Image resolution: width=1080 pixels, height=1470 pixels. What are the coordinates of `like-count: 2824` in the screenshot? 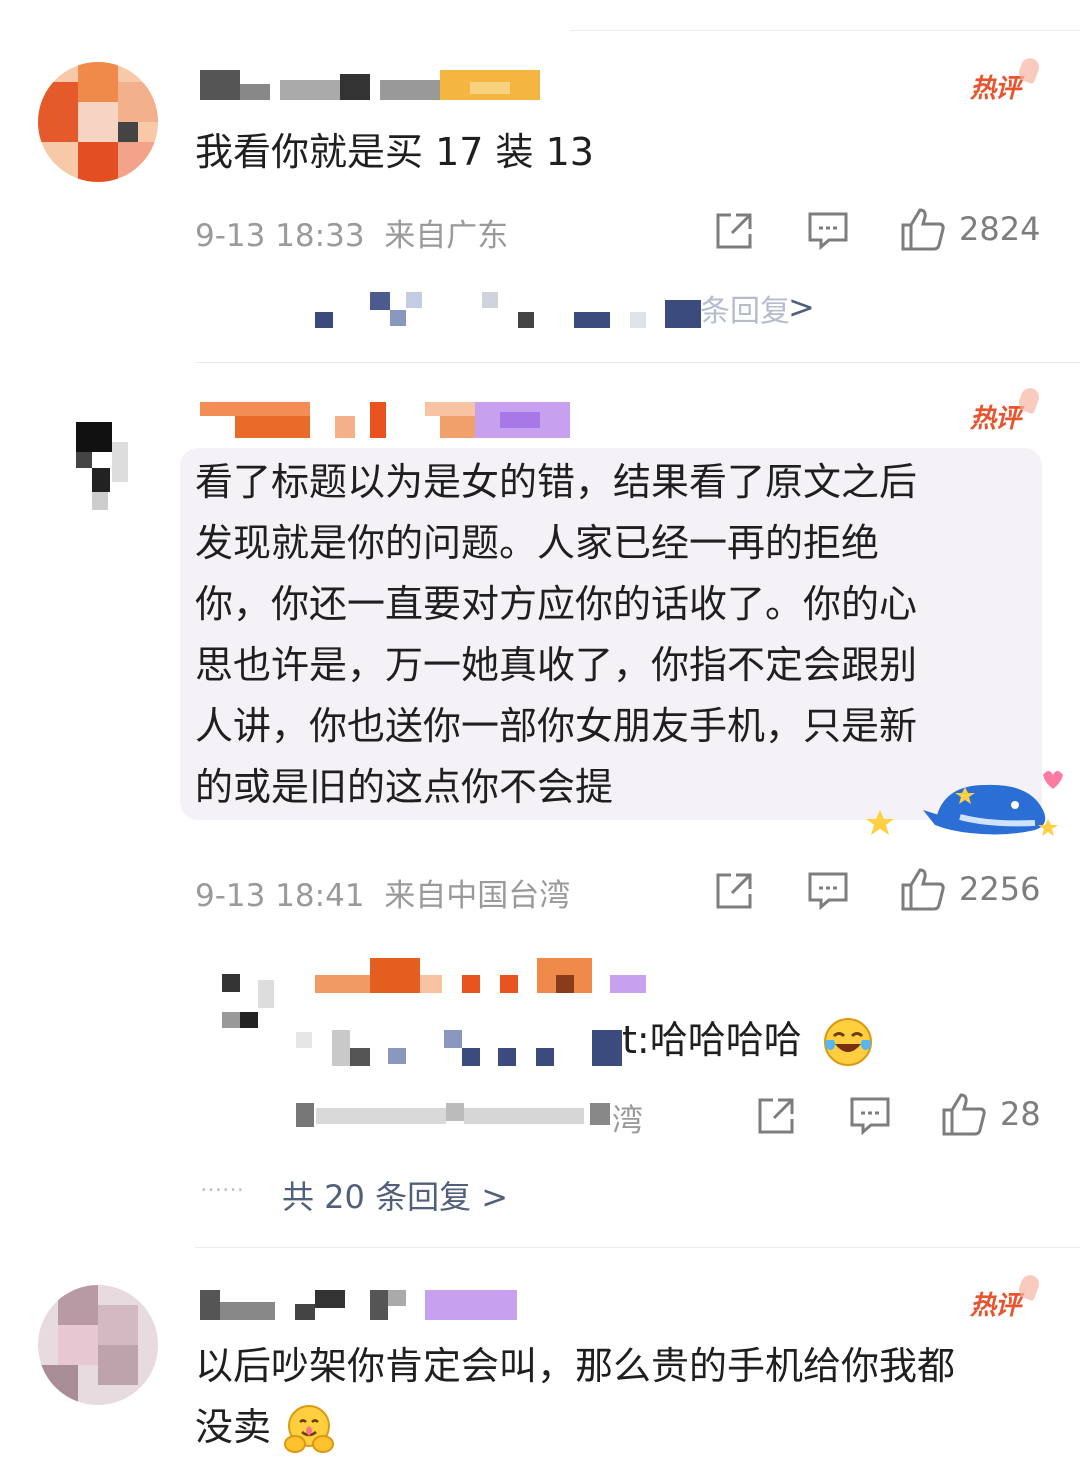 It's located at (1000, 229).